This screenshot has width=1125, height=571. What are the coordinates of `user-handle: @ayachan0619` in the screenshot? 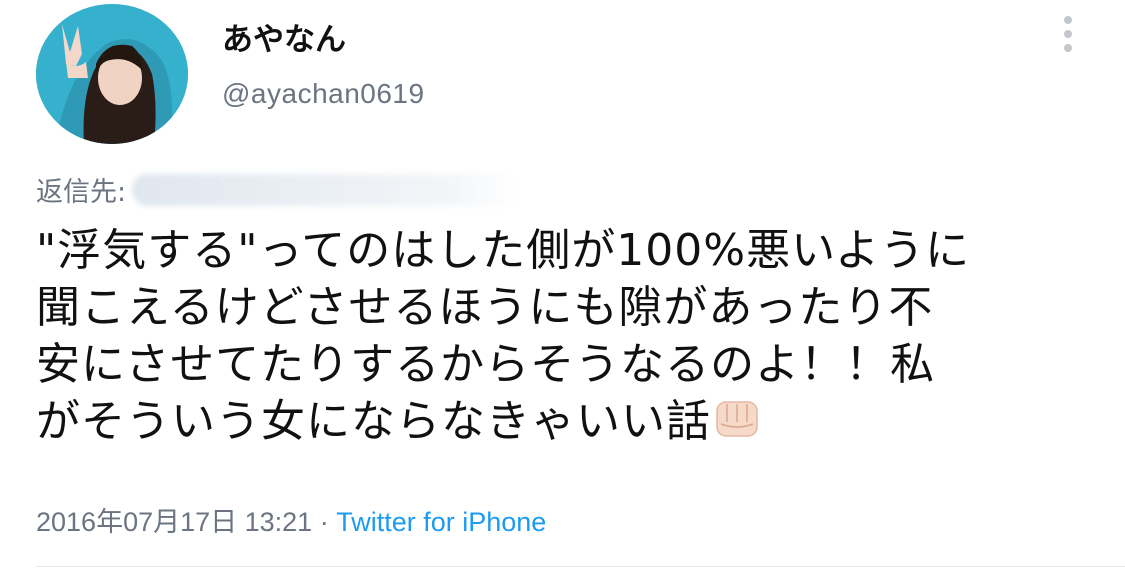 It's located at (323, 94).